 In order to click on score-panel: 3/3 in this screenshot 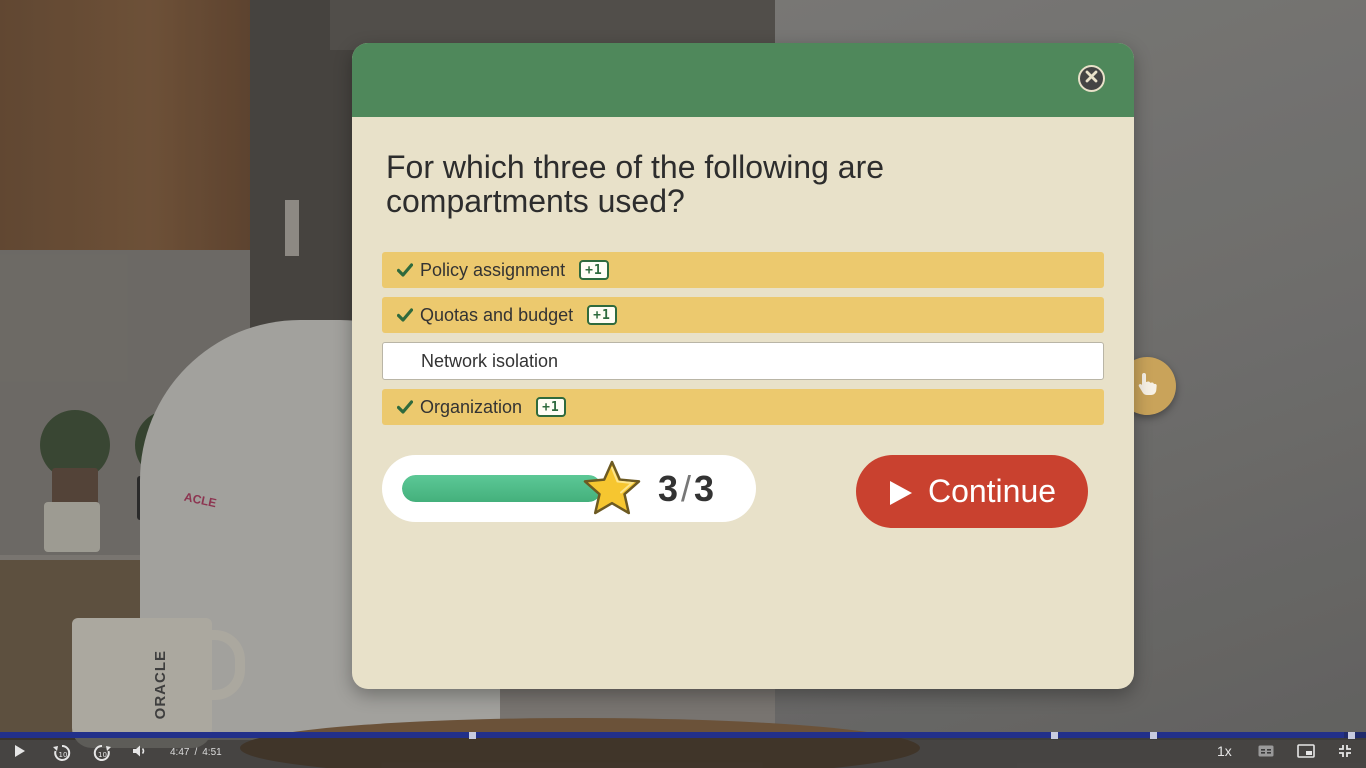, I will do `click(569, 488)`.